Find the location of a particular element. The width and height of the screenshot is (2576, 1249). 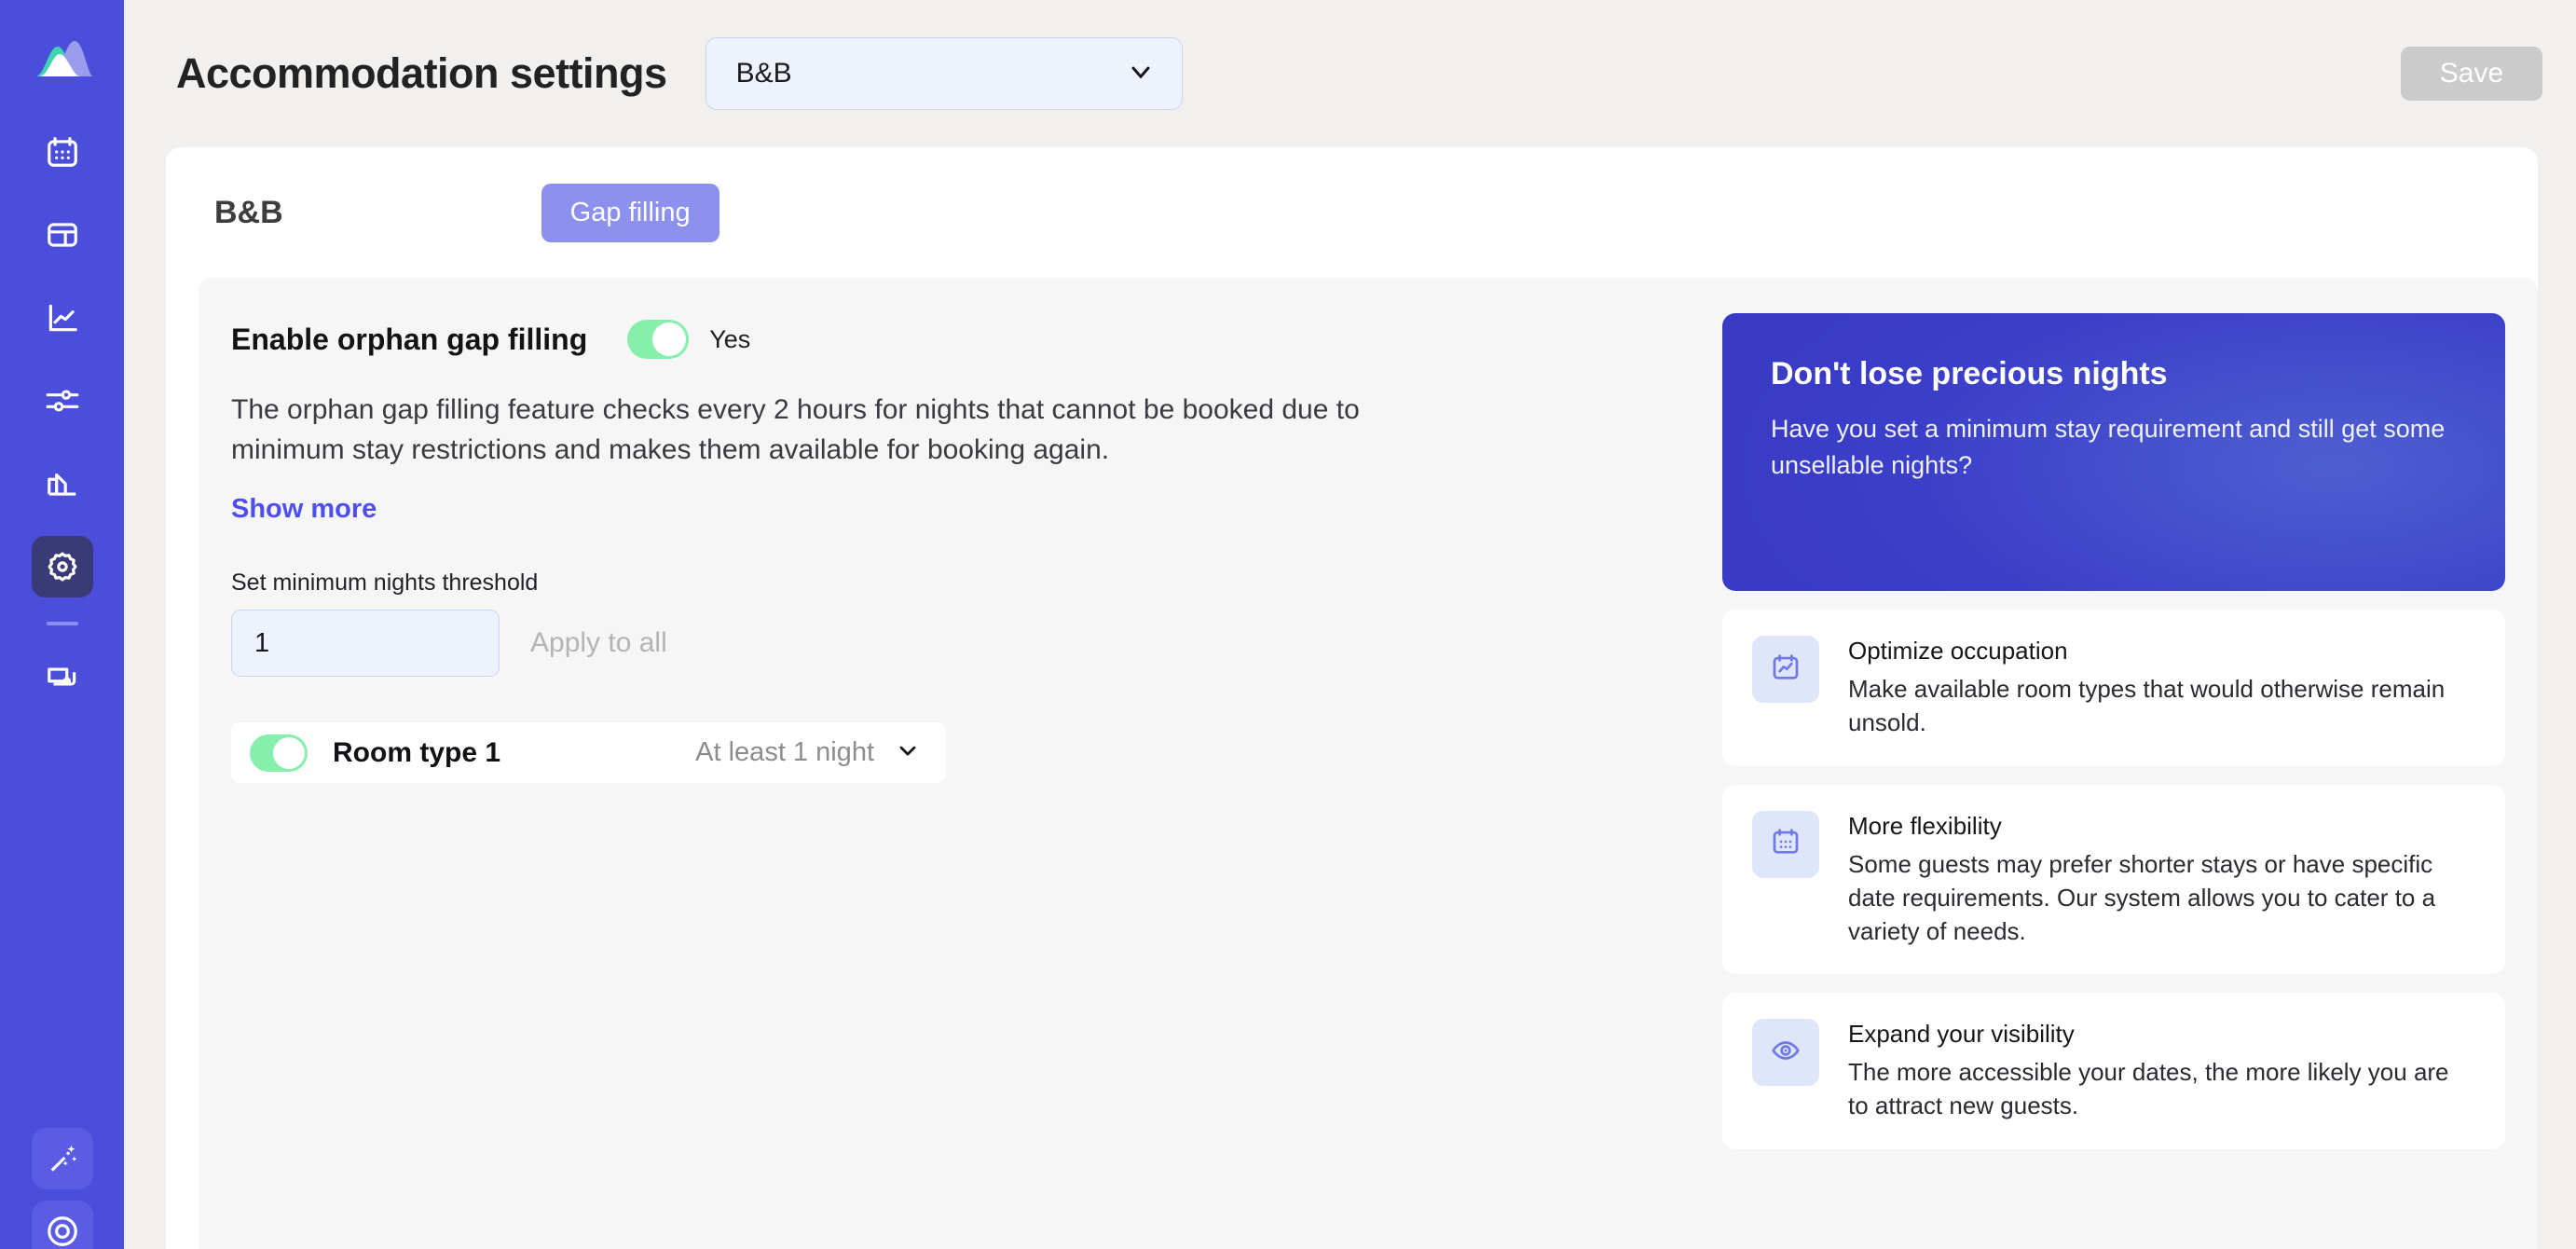

sidebar-item-magic is located at coordinates (62, 1159).